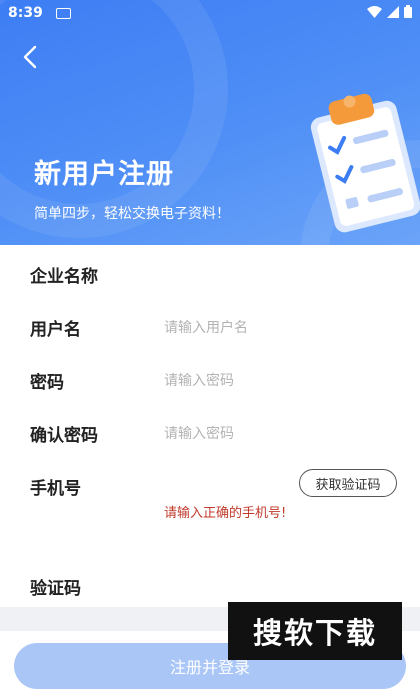  What do you see at coordinates (47, 383) in the screenshot?
I see `field-label: 密码` at bounding box center [47, 383].